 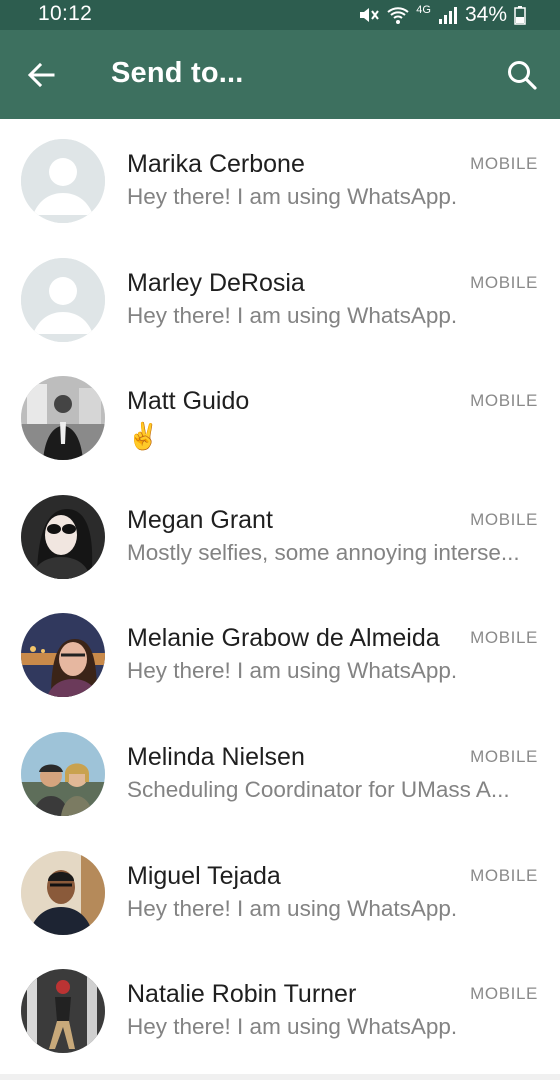 What do you see at coordinates (522, 75) in the screenshot?
I see `search-icon` at bounding box center [522, 75].